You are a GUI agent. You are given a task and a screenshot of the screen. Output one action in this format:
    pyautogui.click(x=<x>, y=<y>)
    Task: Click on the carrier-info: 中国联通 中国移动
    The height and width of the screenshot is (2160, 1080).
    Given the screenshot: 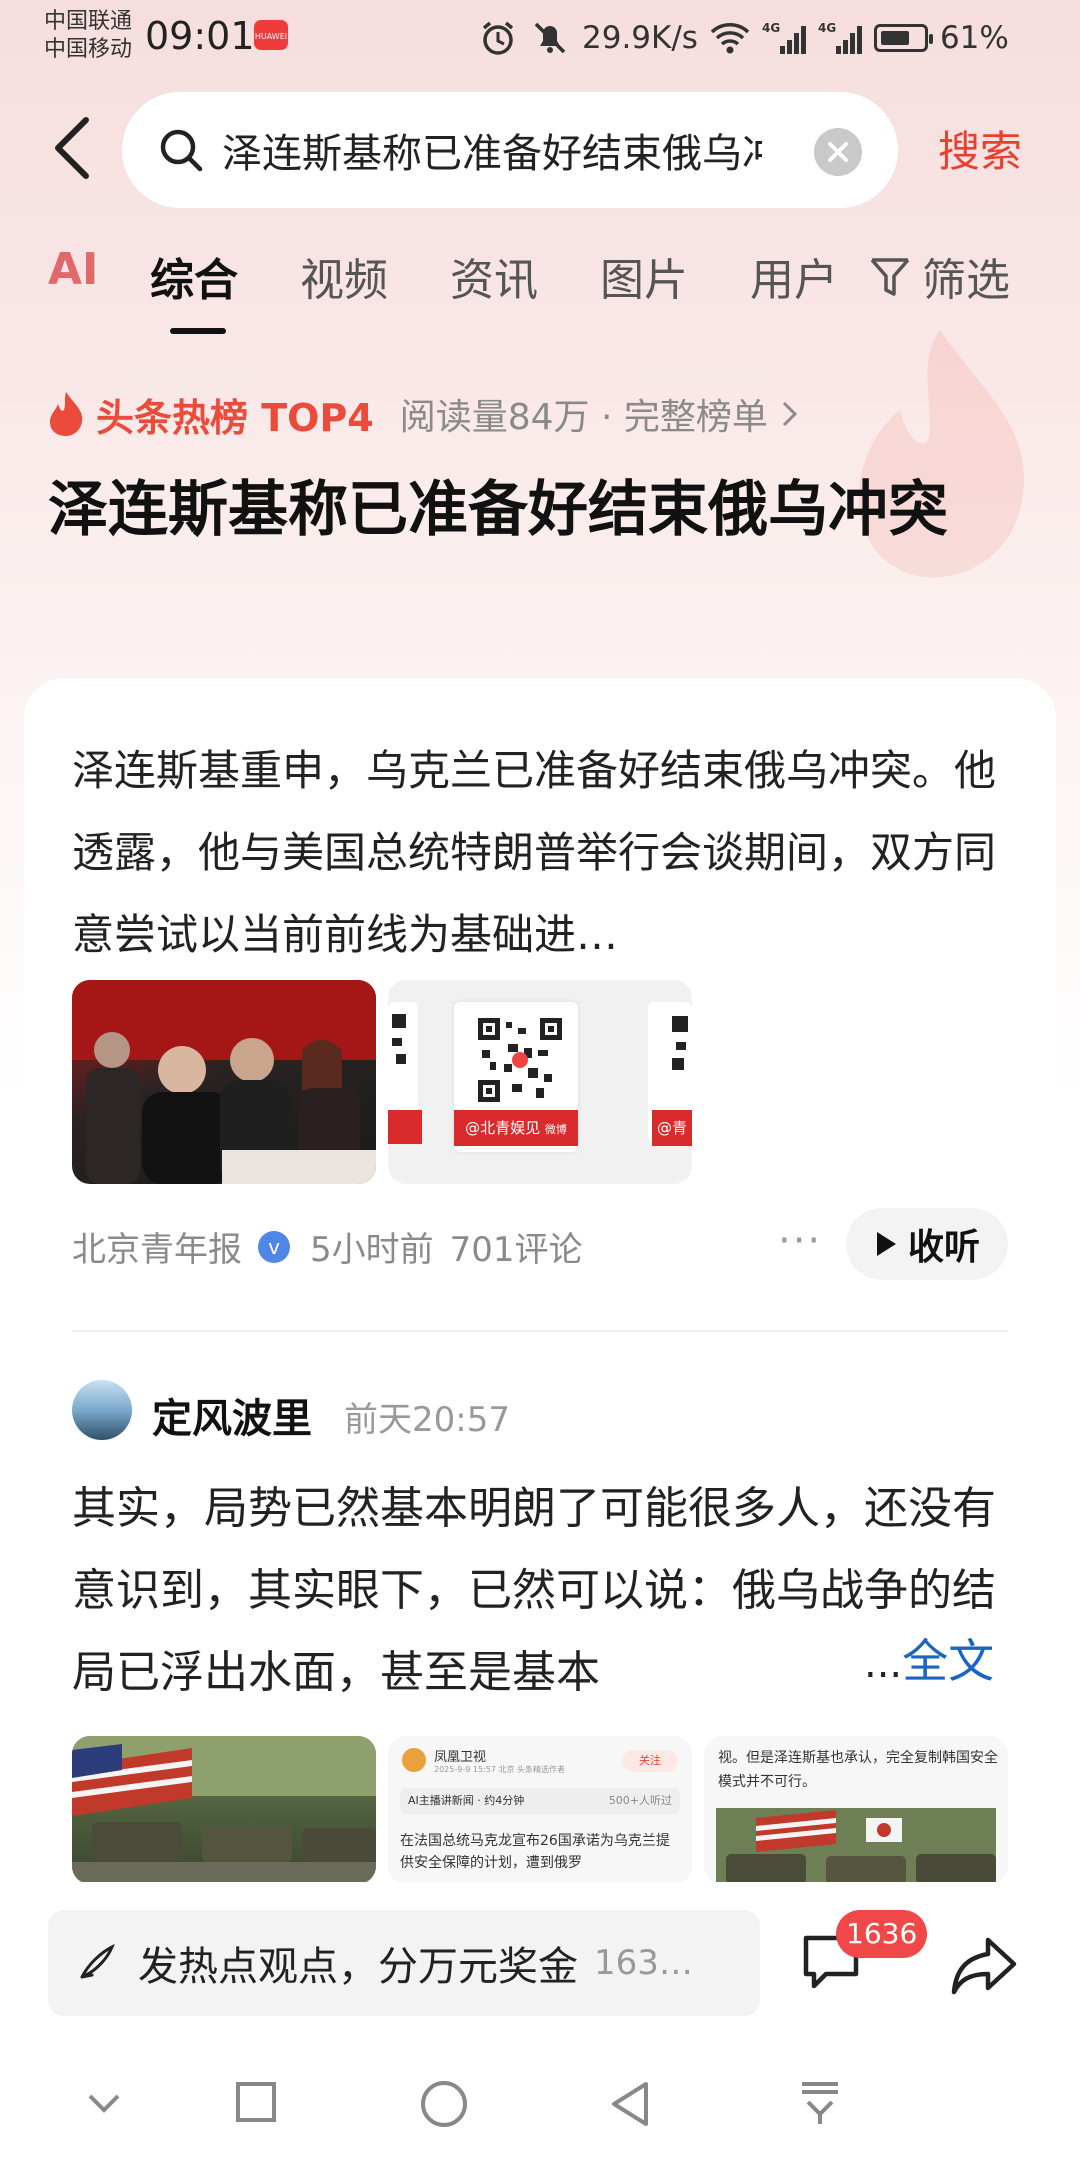 What is the action you would take?
    pyautogui.click(x=88, y=36)
    